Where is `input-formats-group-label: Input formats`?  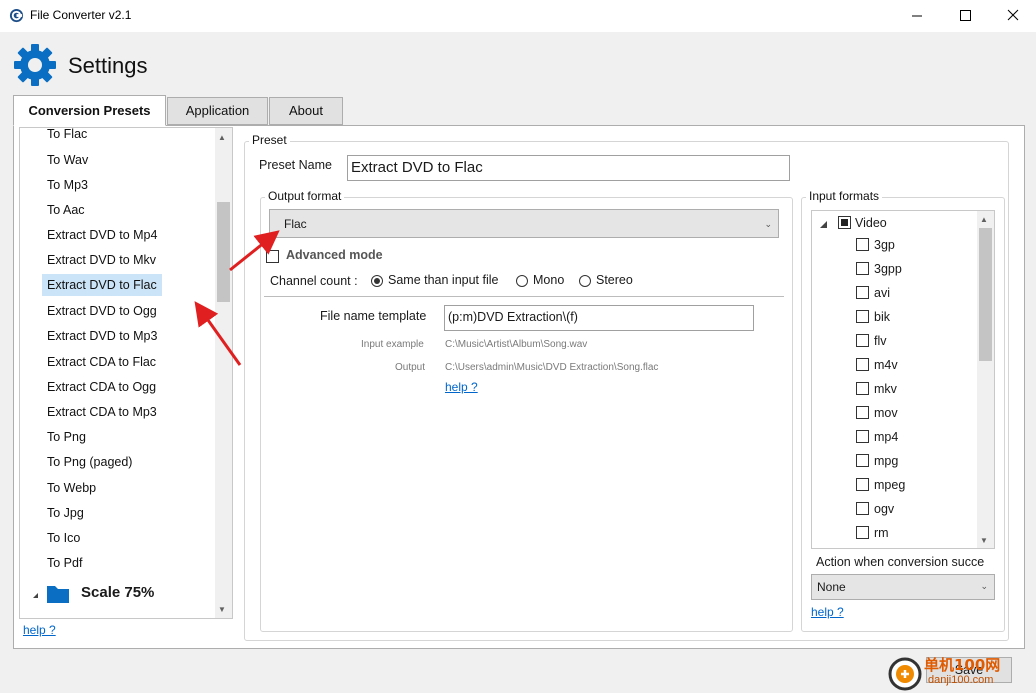
input-formats-group-label: Input formats is located at coordinates (844, 196).